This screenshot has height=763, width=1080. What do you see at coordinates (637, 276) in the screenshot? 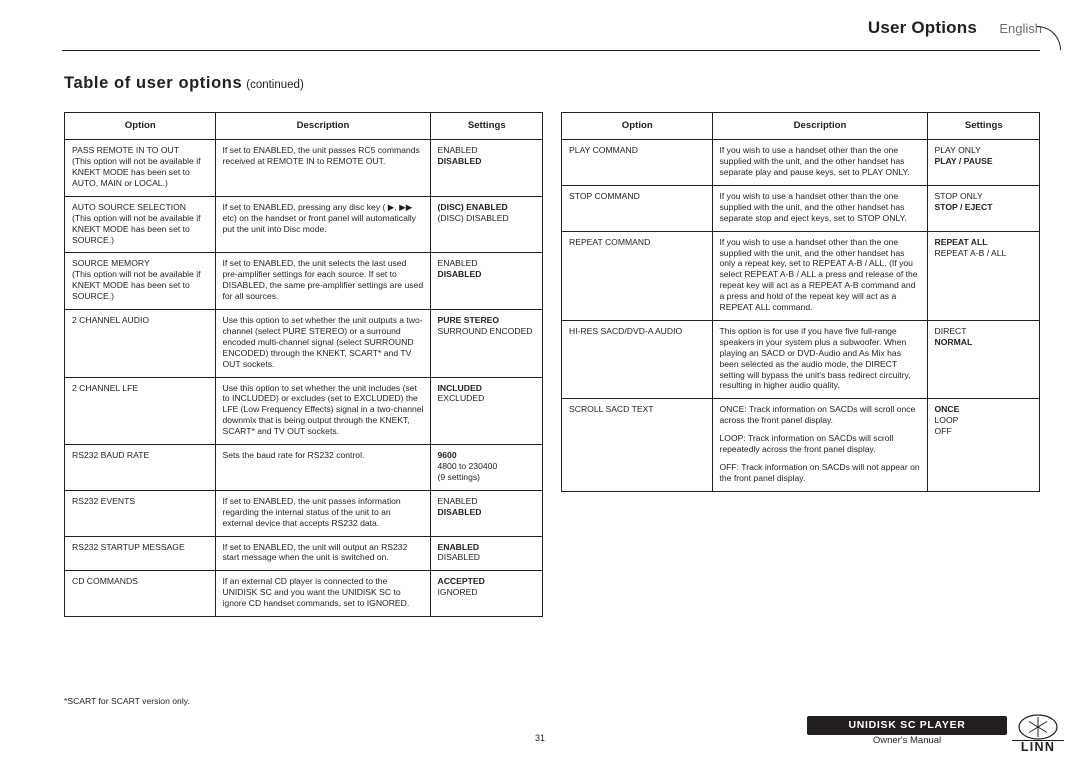
I see `cell-option: REPEAT COMMAND` at bounding box center [637, 276].